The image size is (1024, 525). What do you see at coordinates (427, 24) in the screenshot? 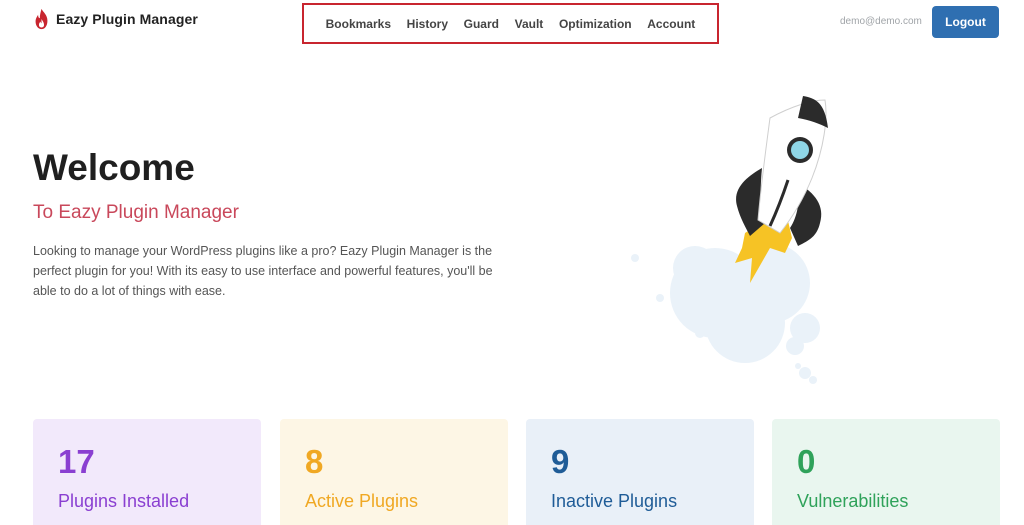
I see `nav-item-history: History` at bounding box center [427, 24].